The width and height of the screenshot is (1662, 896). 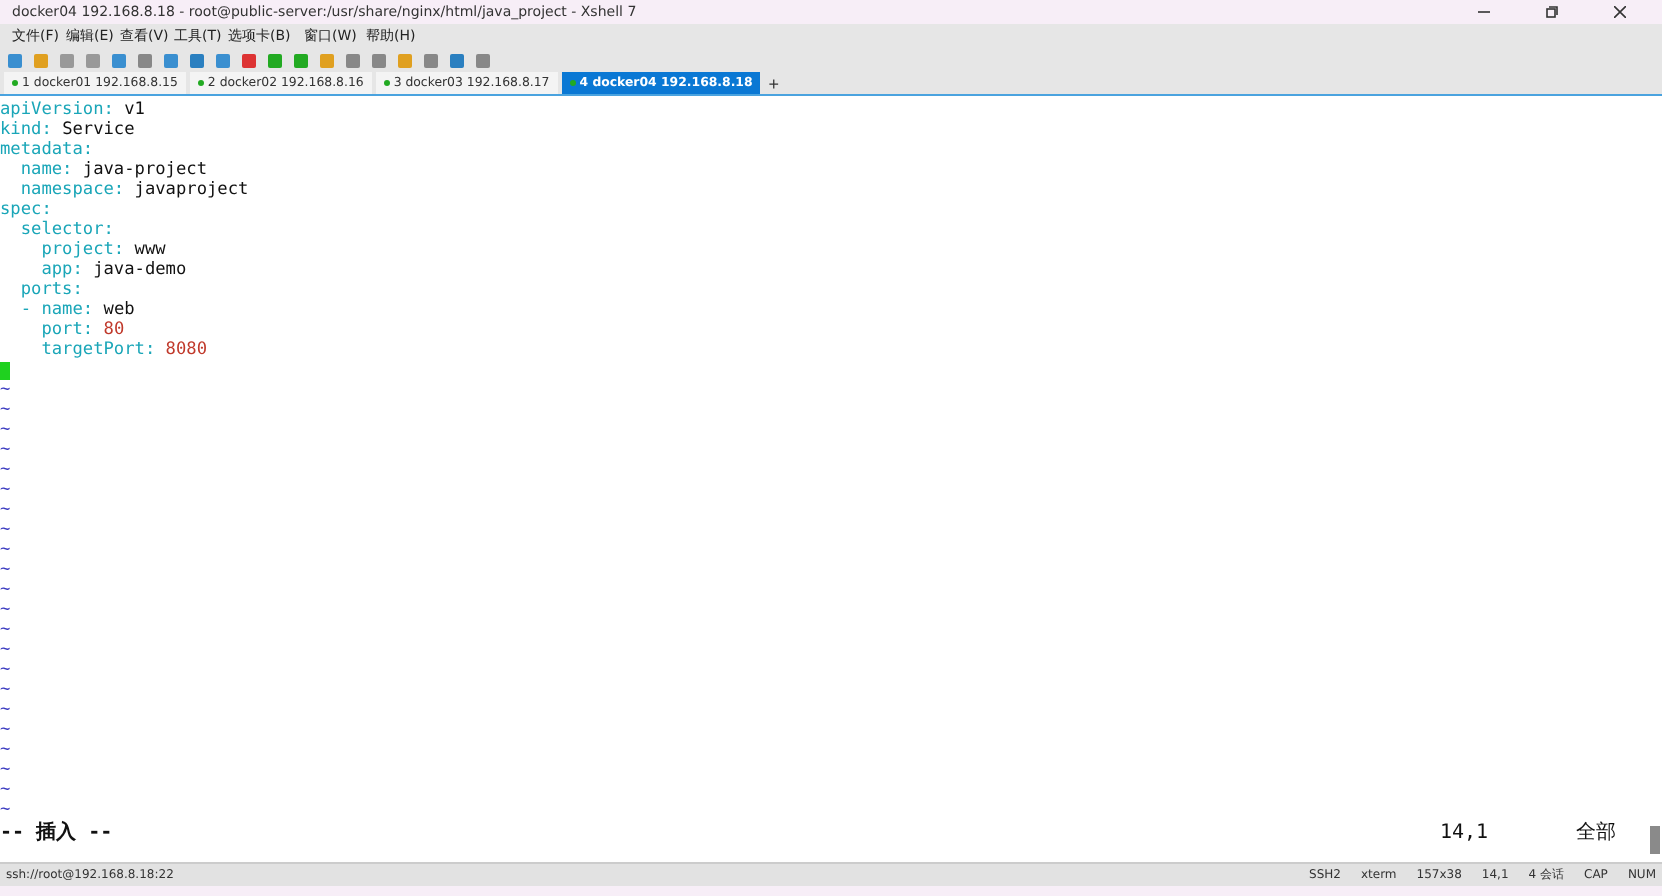 What do you see at coordinates (83, 330) in the screenshot?
I see `code-line: port: 80` at bounding box center [83, 330].